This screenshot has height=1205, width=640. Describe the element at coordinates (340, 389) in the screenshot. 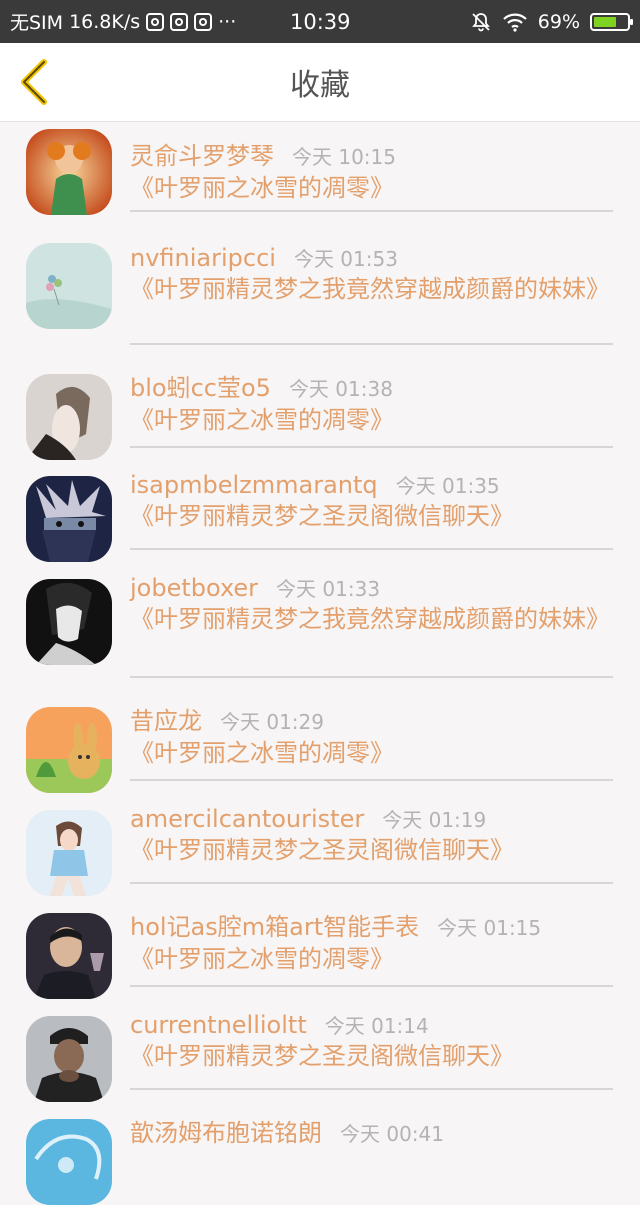

I see `timestamp: 今天 01:38` at that location.